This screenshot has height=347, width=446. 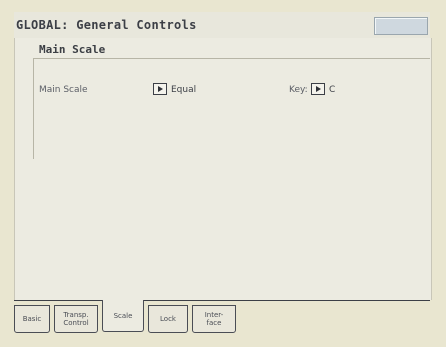 I want to click on page-title: GLOBAL: General Controls, so click(x=106, y=25).